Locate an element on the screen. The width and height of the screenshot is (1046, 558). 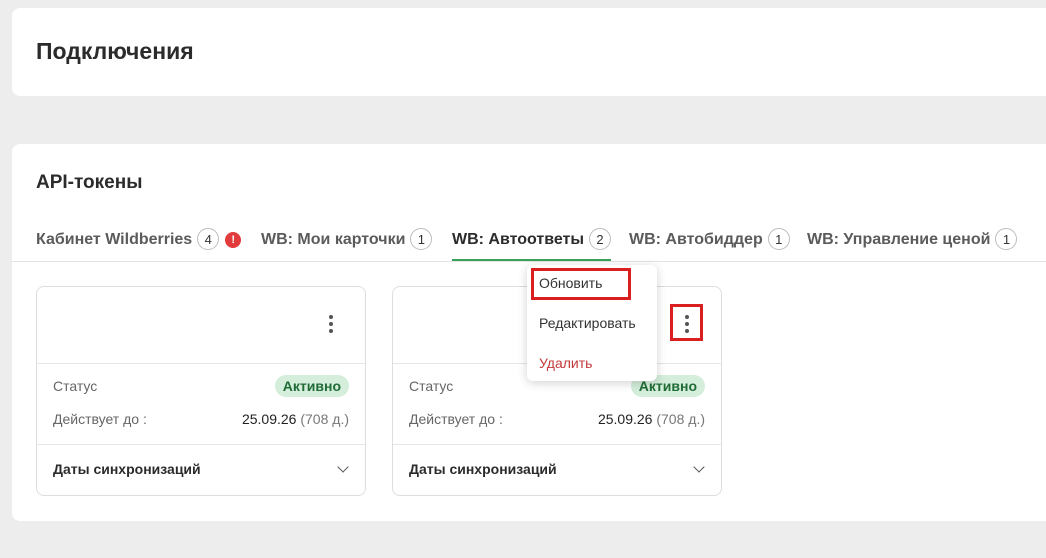
context-menu: Обновить Редактировать Удалить is located at coordinates (592, 323).